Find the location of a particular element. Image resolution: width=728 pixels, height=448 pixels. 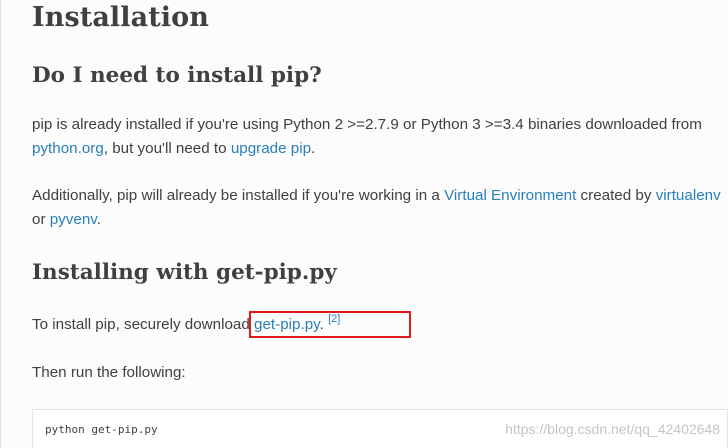

link-pyvenv: pyvenv is located at coordinates (73, 219).